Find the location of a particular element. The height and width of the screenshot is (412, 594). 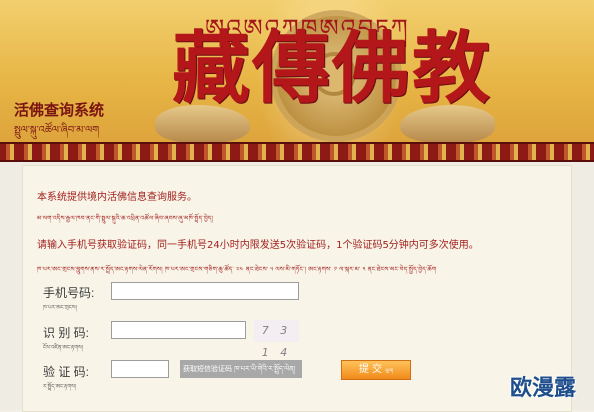

phone-input is located at coordinates (205, 291).